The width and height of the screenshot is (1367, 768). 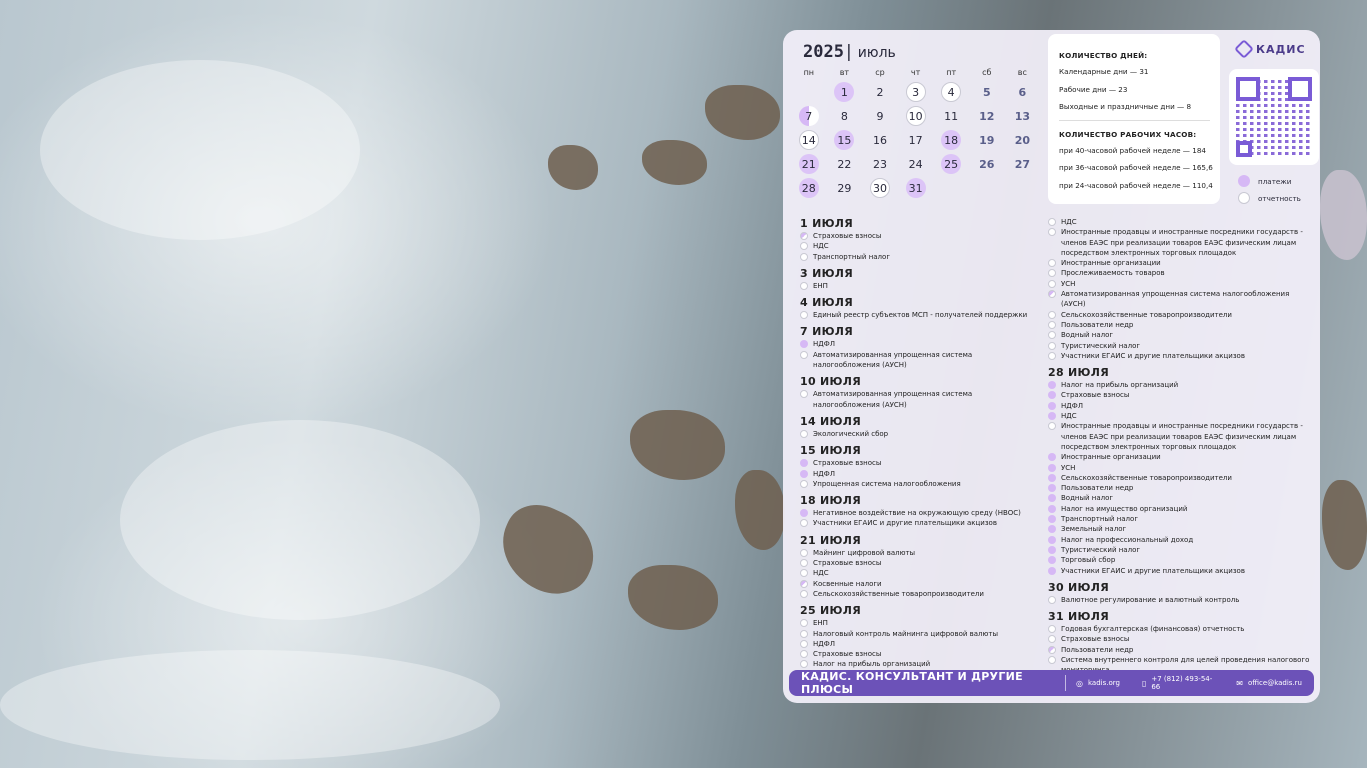 I want to click on calendar-day: 18, so click(x=951, y=140).